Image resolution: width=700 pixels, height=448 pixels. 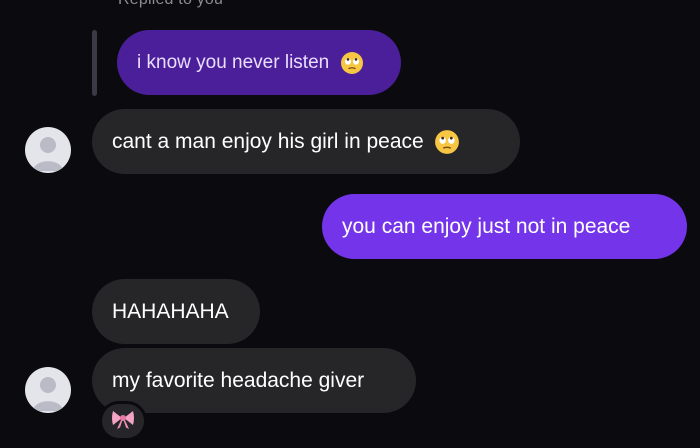 I want to click on quoted-message-bubble: i know you never listen, so click(x=259, y=62).